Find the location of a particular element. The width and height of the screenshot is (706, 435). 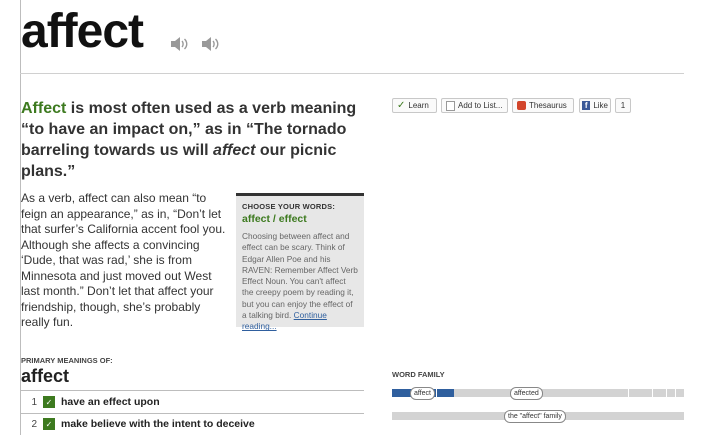

meaning-number: 2 is located at coordinates (34, 424).